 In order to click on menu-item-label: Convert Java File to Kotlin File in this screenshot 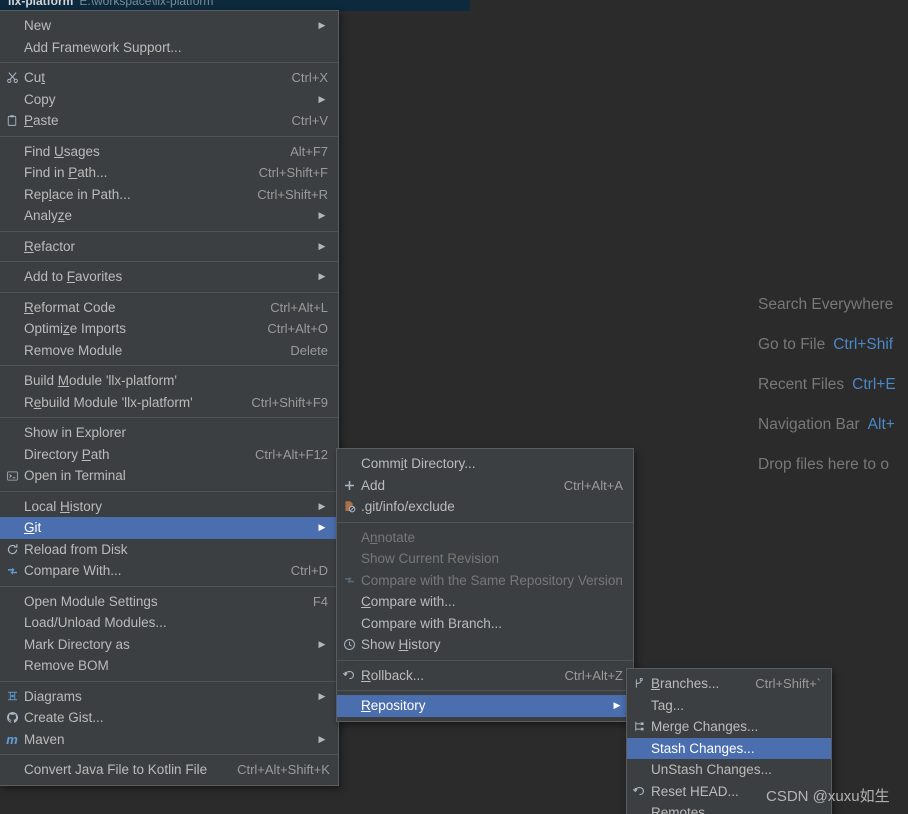, I will do `click(116, 770)`.